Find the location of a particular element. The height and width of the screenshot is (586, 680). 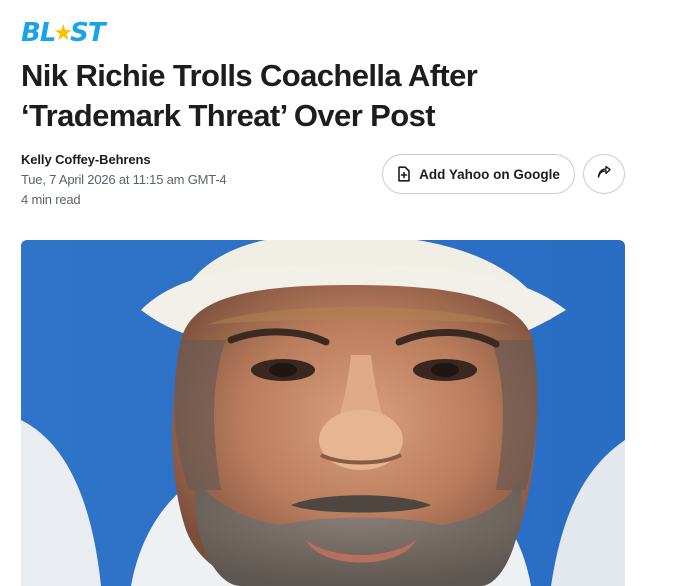

share-arrow-icon is located at coordinates (604, 174).